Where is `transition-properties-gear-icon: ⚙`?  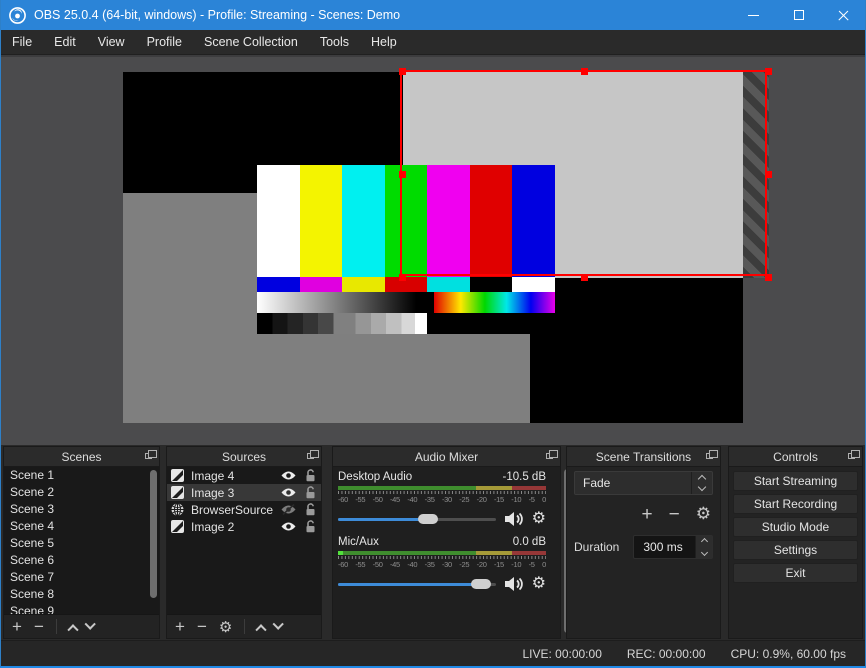 transition-properties-gear-icon: ⚙ is located at coordinates (703, 514).